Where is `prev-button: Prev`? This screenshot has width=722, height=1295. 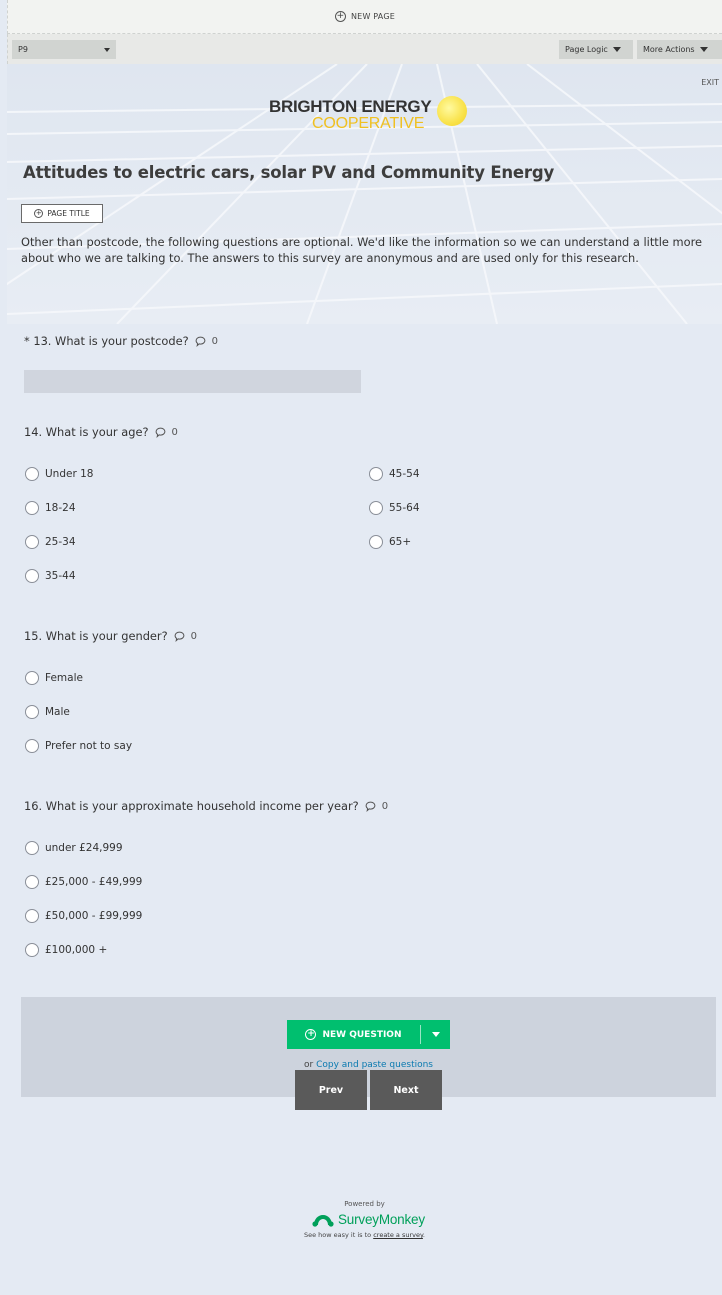
prev-button: Prev is located at coordinates (331, 1090).